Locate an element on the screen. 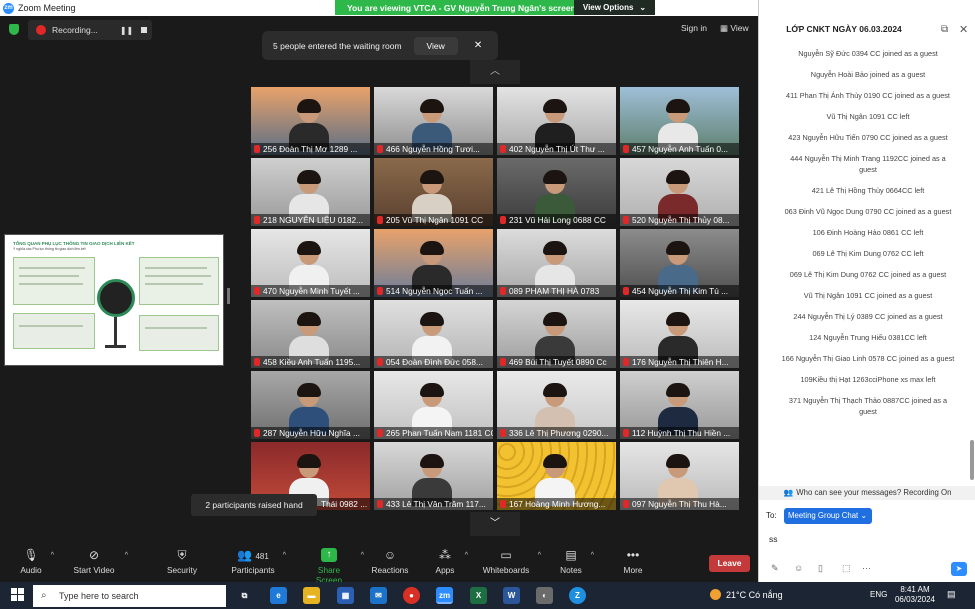 Image resolution: width=975 pixels, height=609 pixels. view-options-button: View Options ⌄ is located at coordinates (614, 7).